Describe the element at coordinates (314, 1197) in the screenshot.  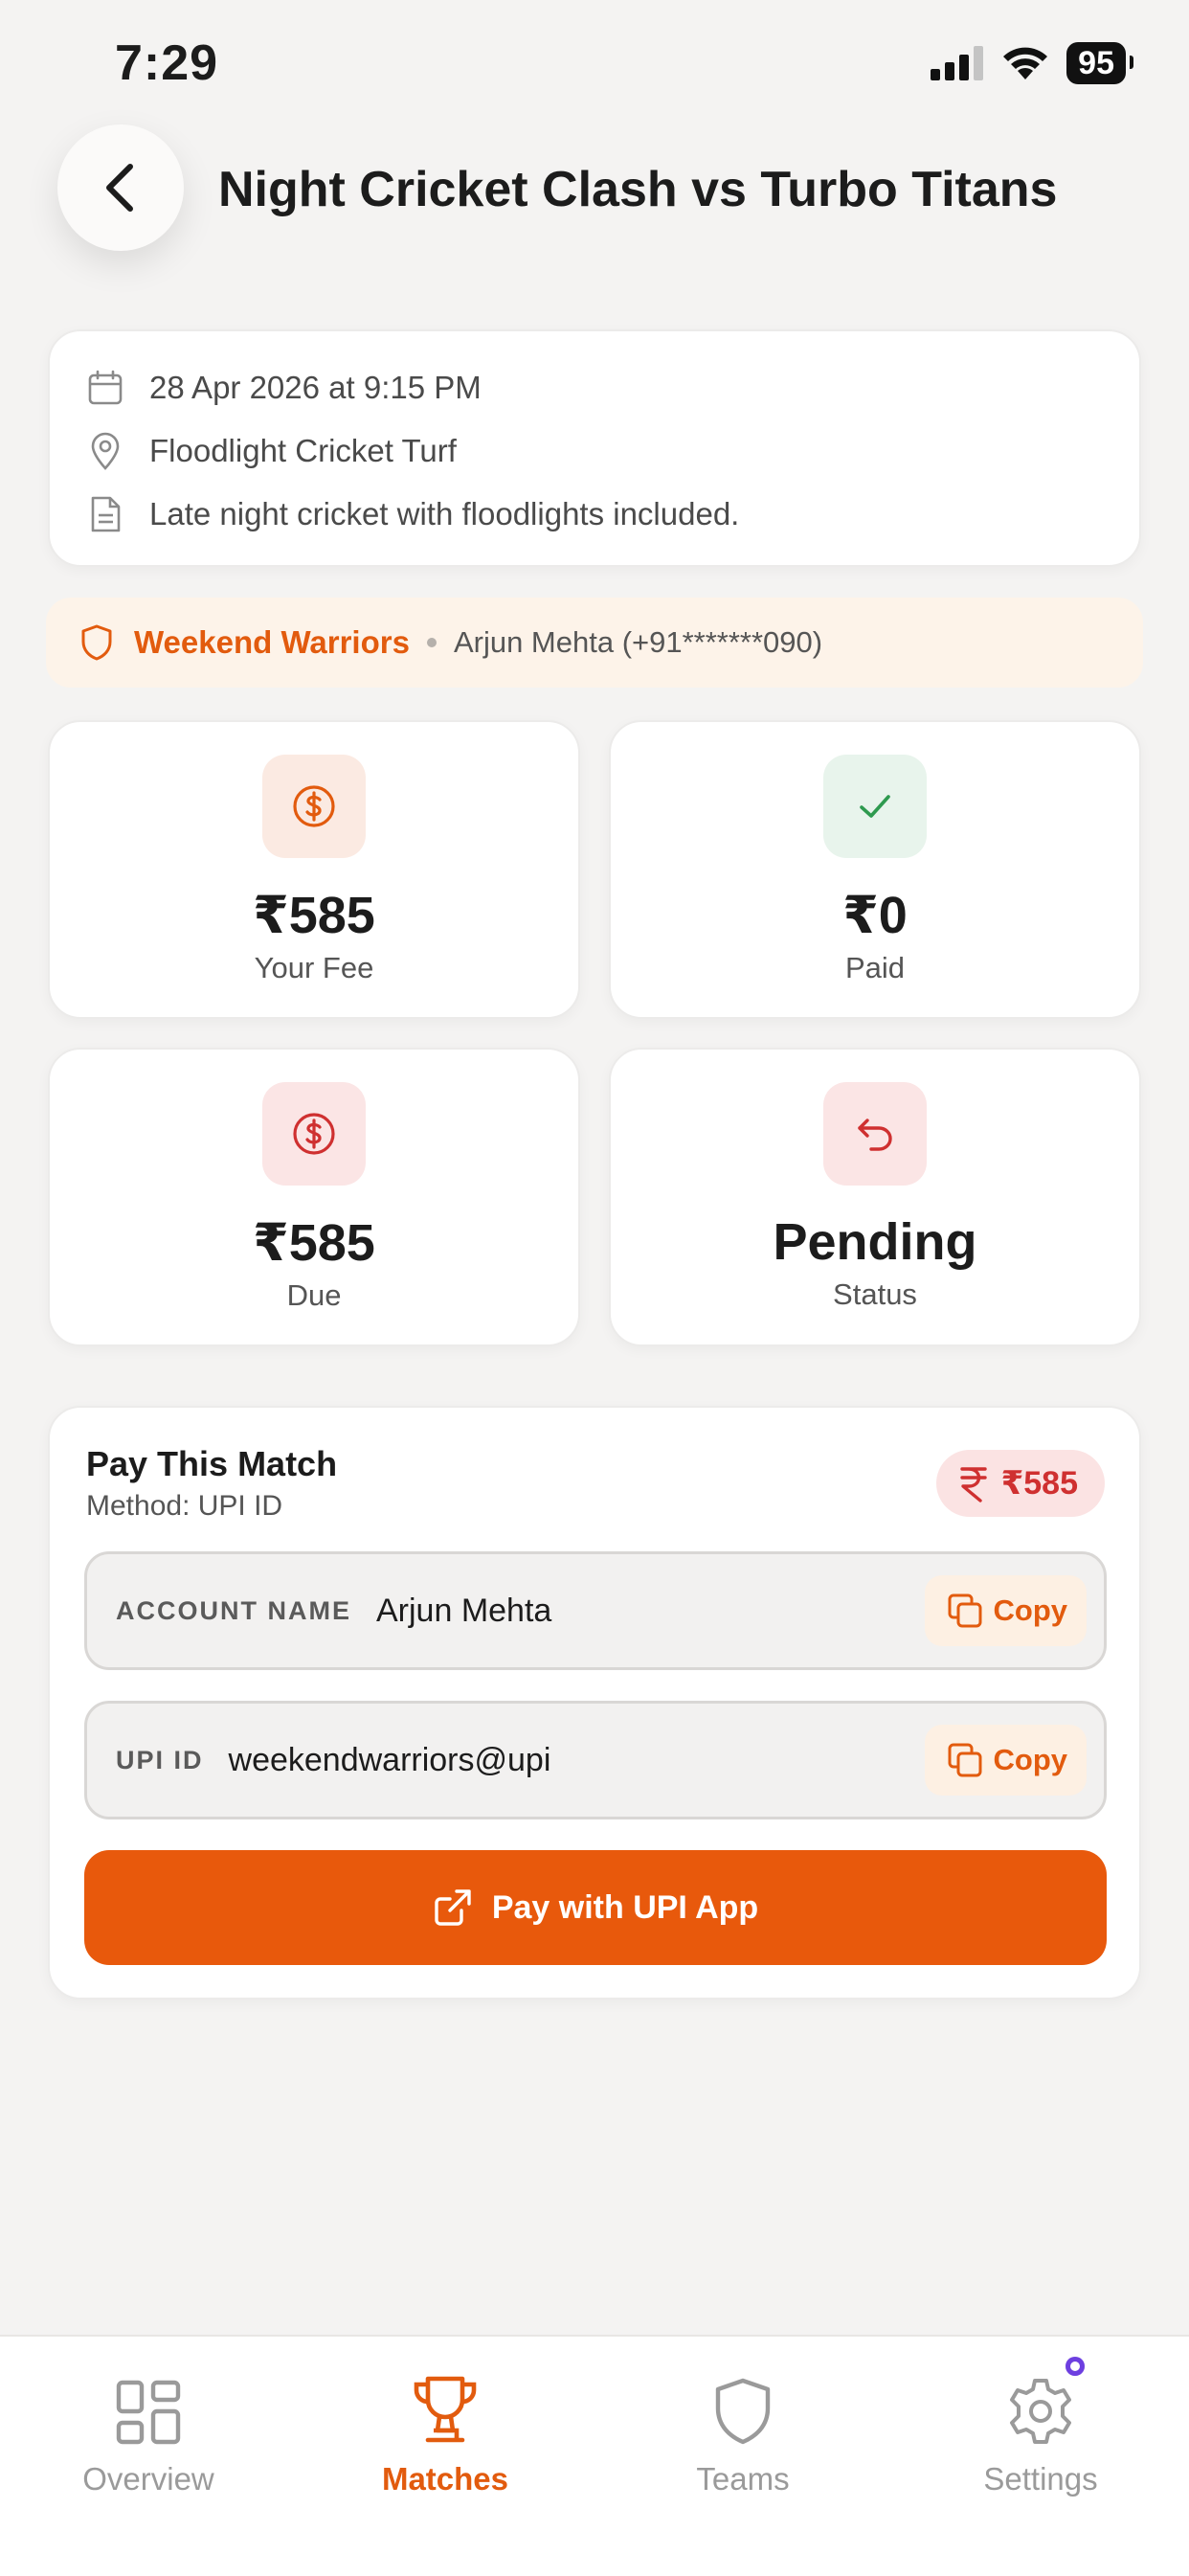
I see `stat-card-due: ₹585 Due` at that location.